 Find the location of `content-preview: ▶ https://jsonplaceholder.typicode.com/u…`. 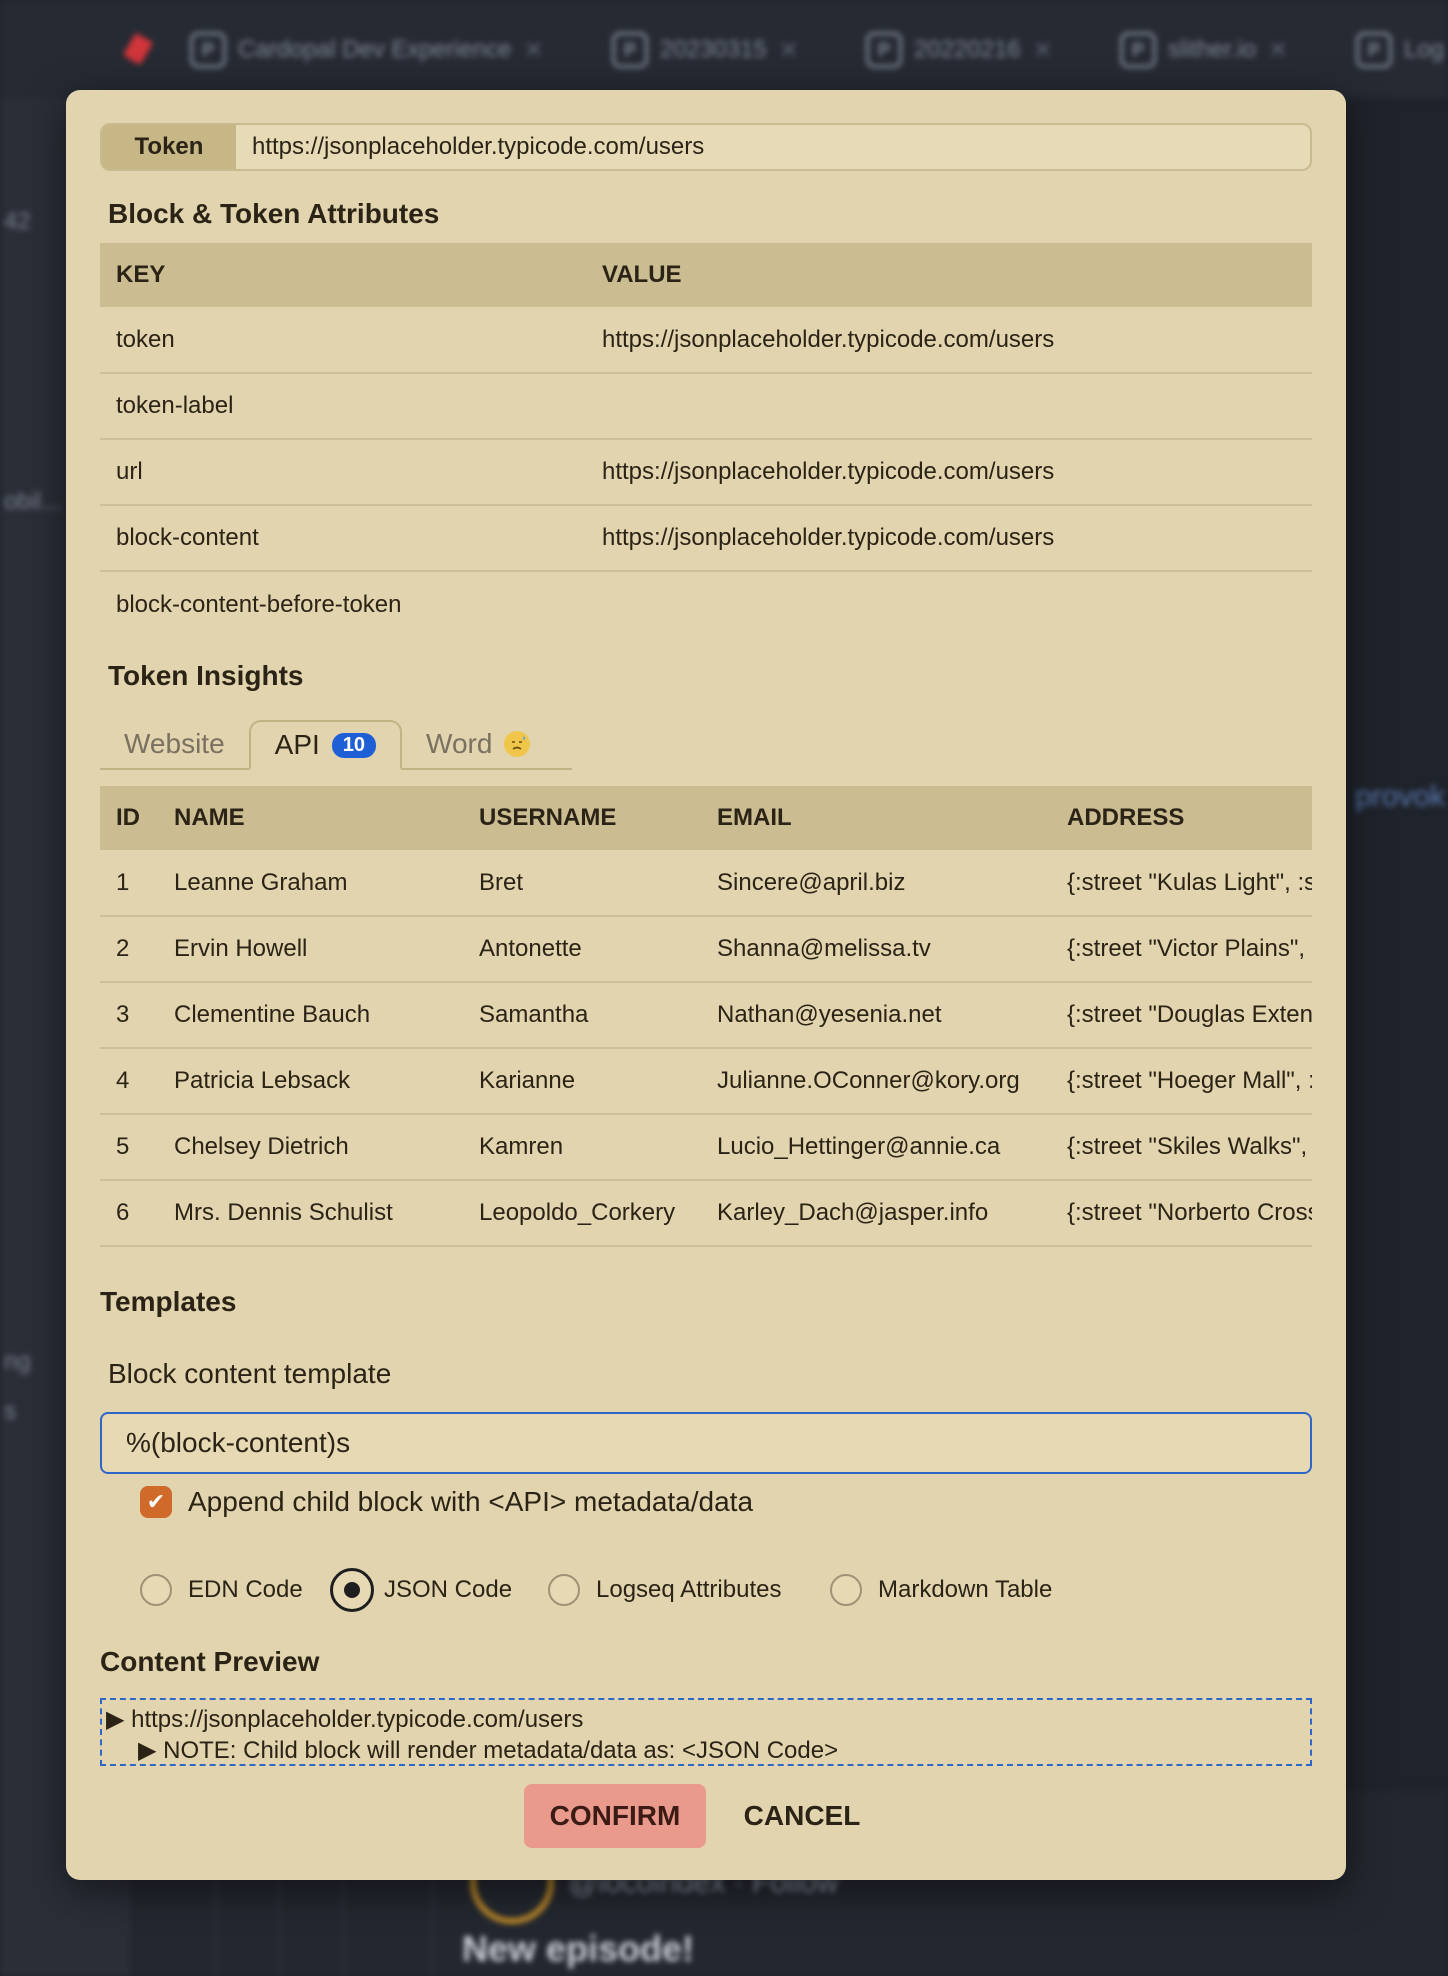

content-preview: ▶ https://jsonplaceholder.typicode.com/u… is located at coordinates (706, 1732).